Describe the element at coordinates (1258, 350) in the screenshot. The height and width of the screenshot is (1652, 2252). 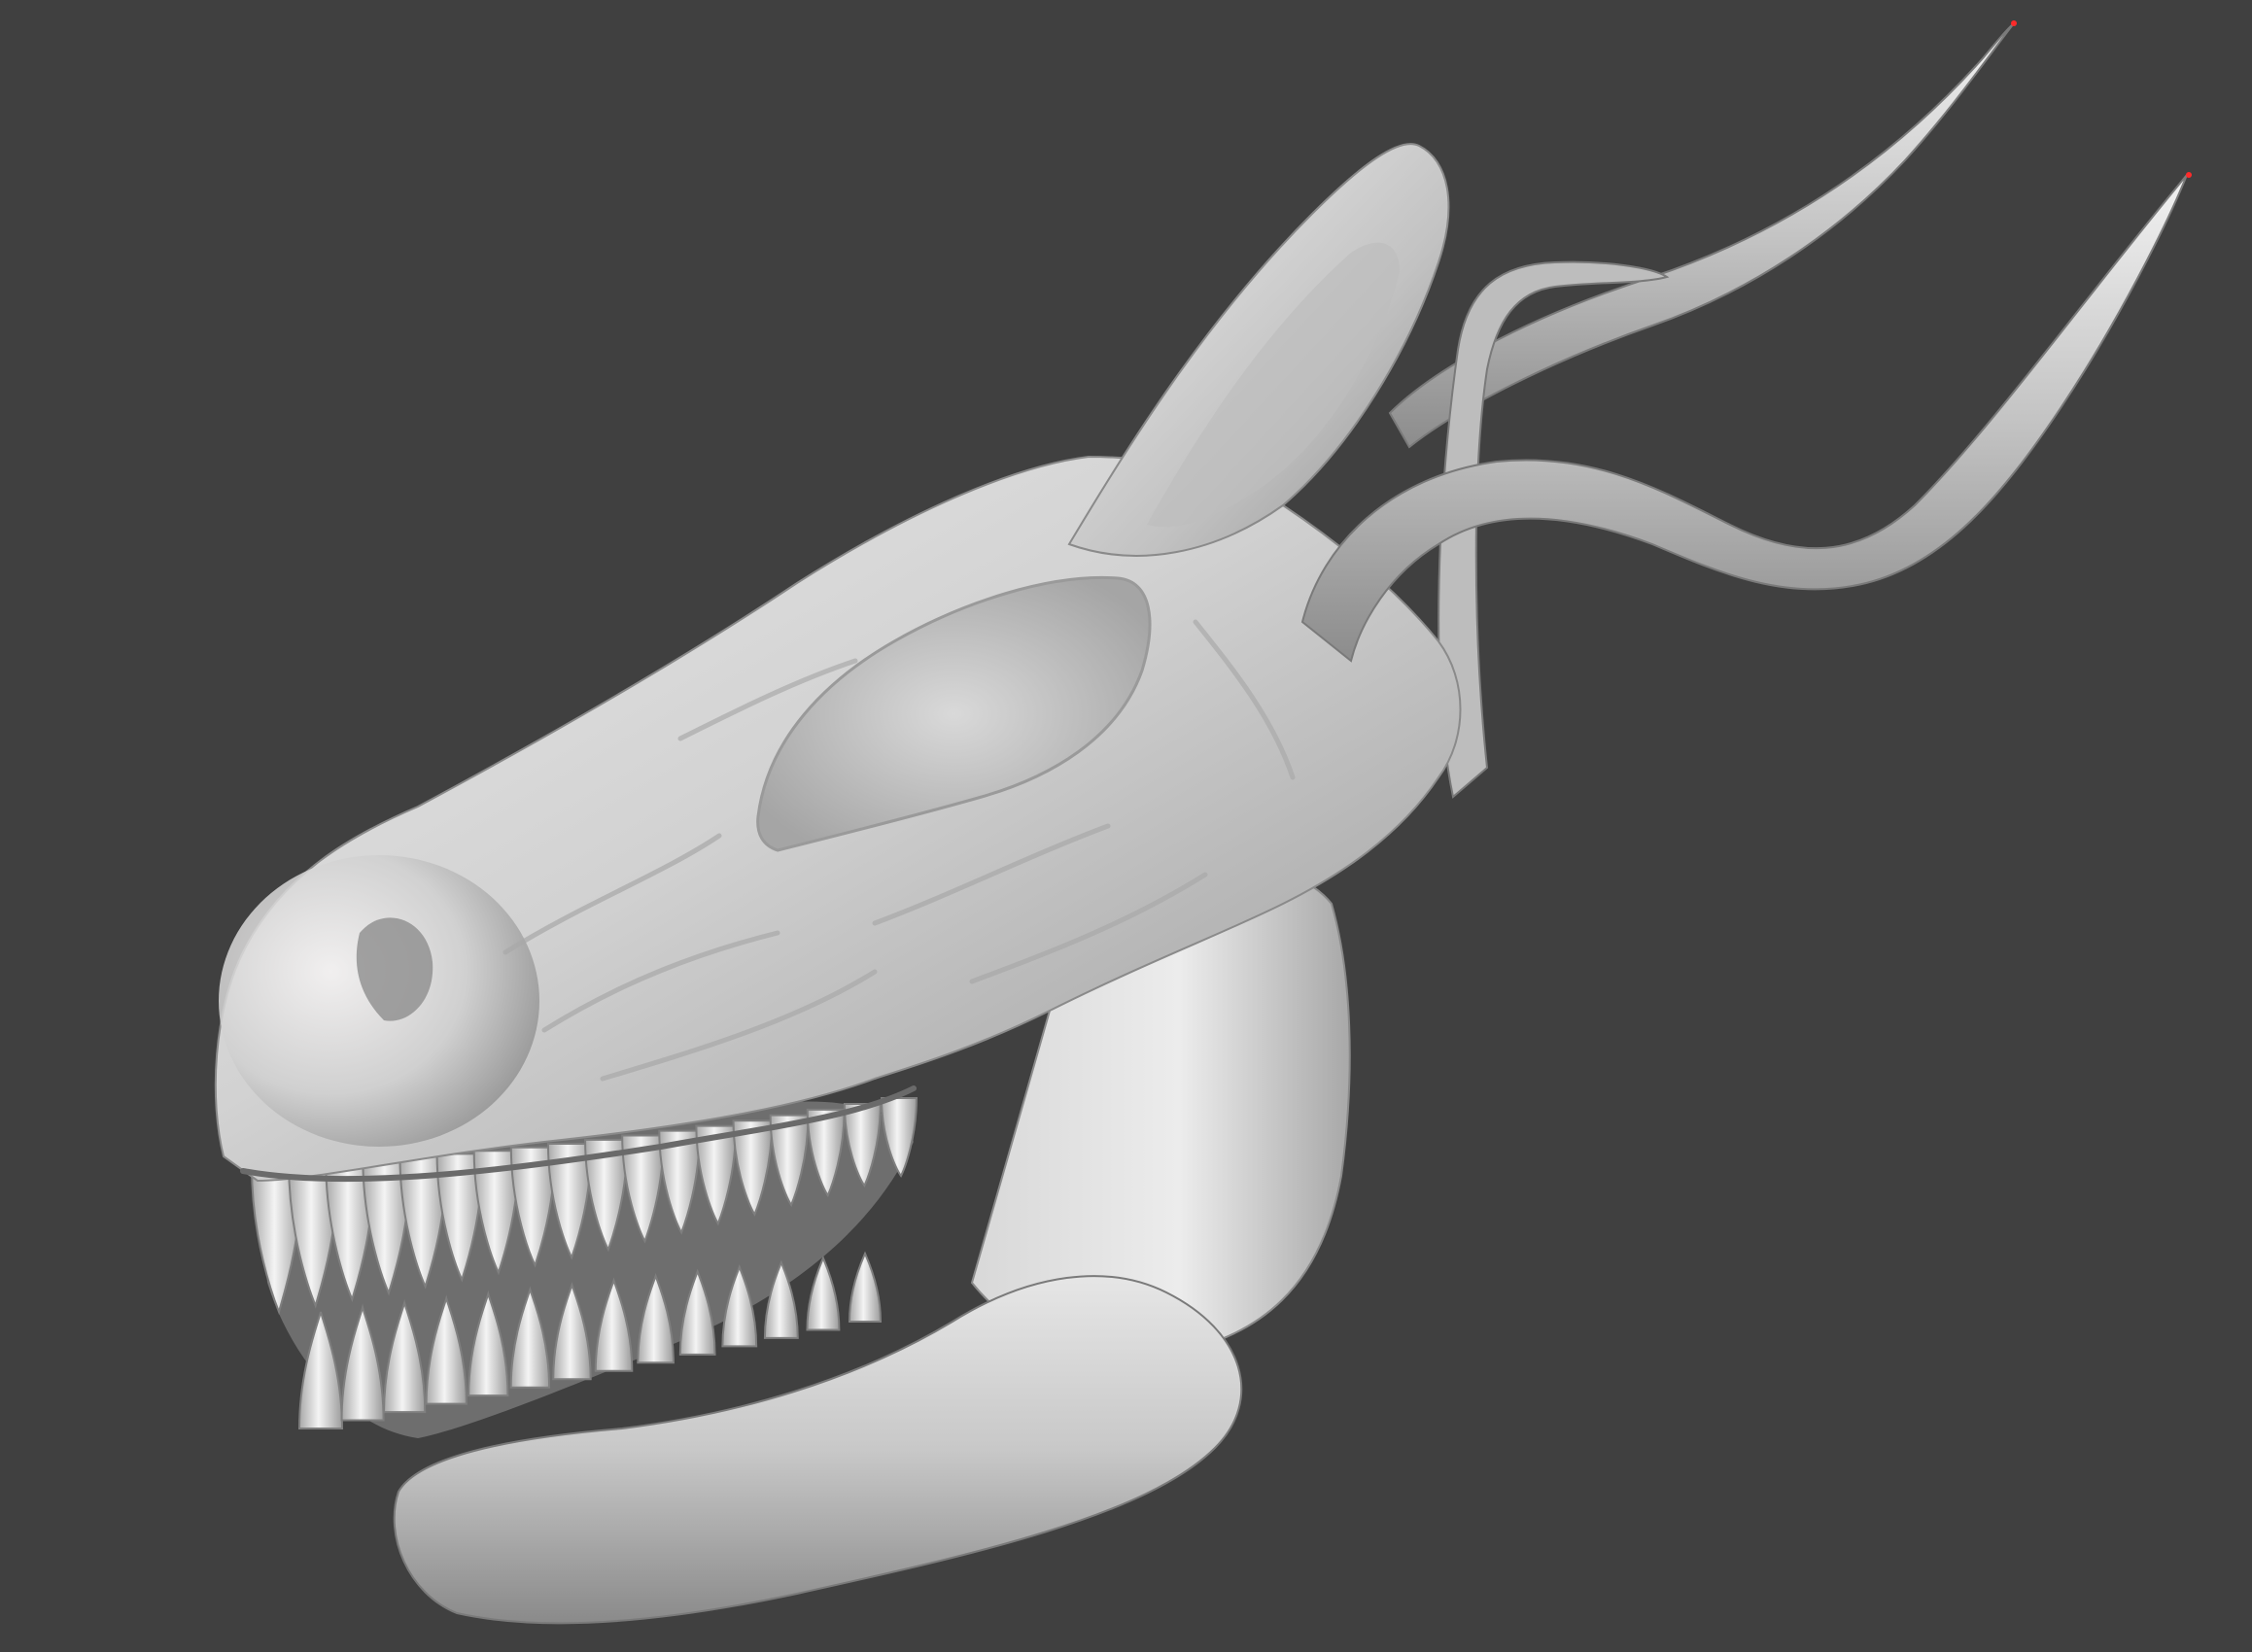
I see `ear` at that location.